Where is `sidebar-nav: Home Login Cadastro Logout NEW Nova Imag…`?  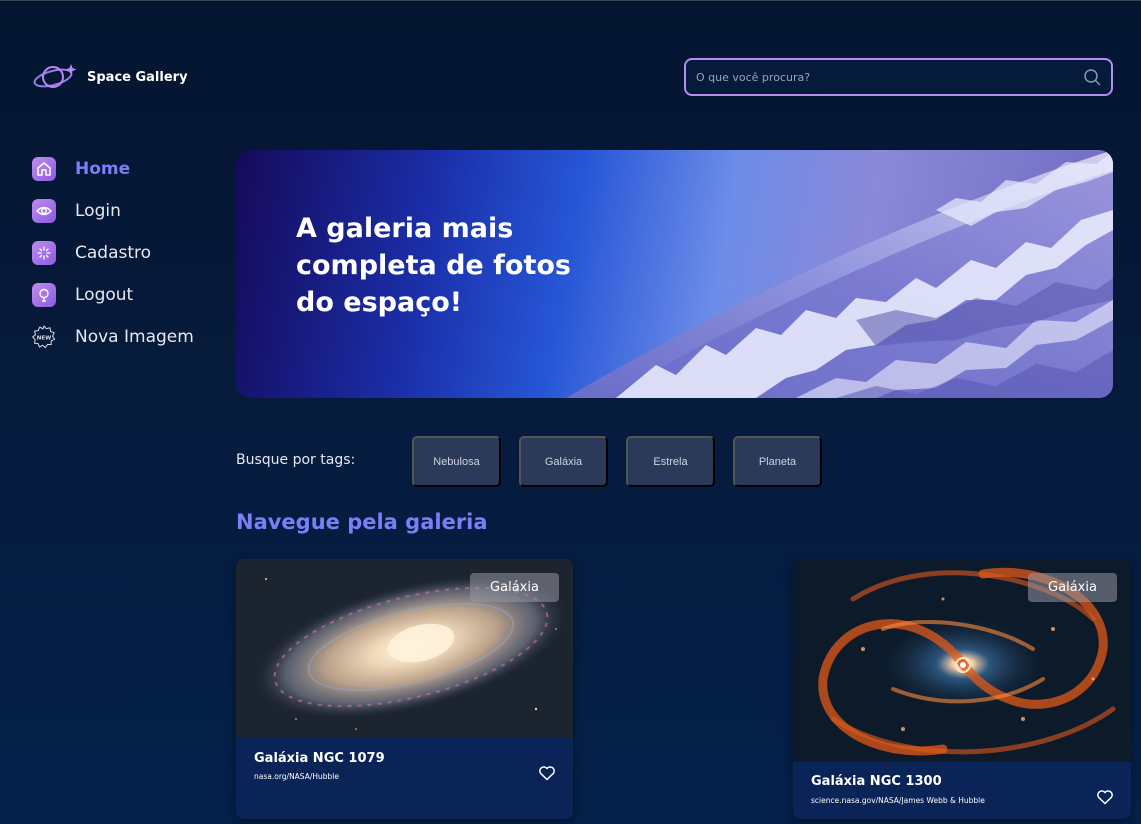
sidebar-nav: Home Login Cadastro Logout NEW Nova Imag… is located at coordinates (127, 253).